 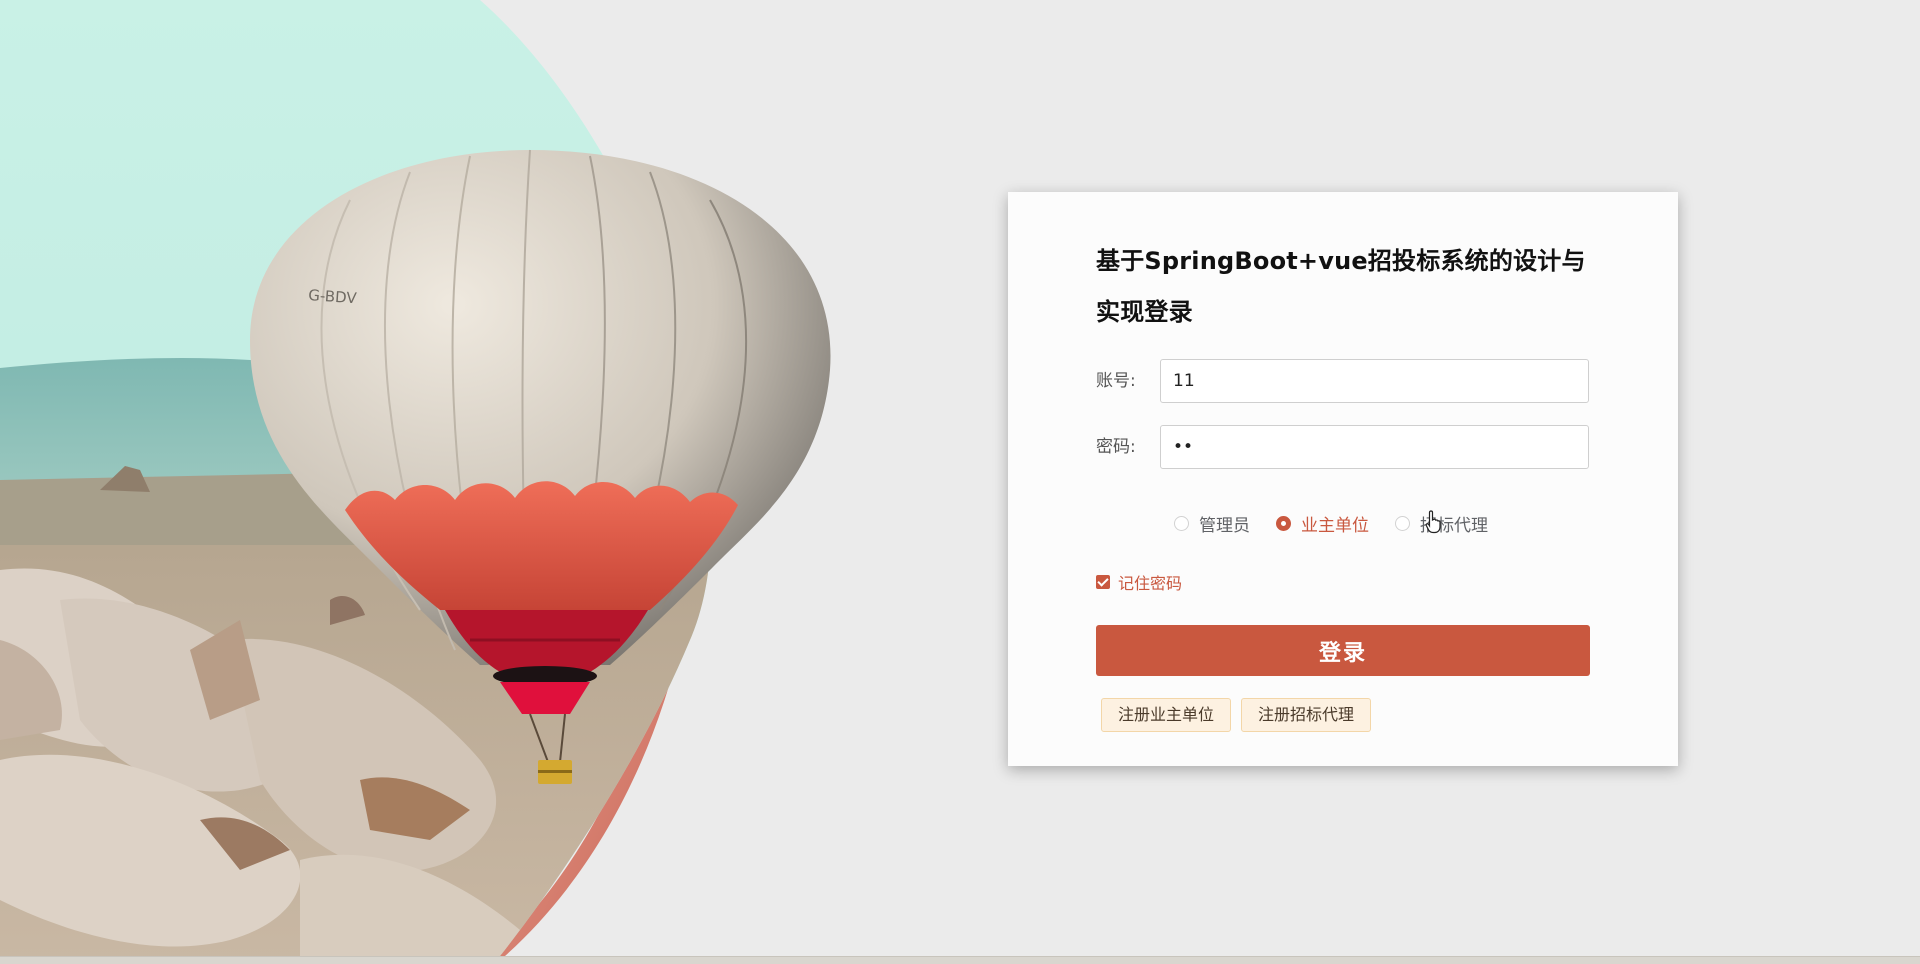 I want to click on radio-checked-icon, so click(x=1283, y=523).